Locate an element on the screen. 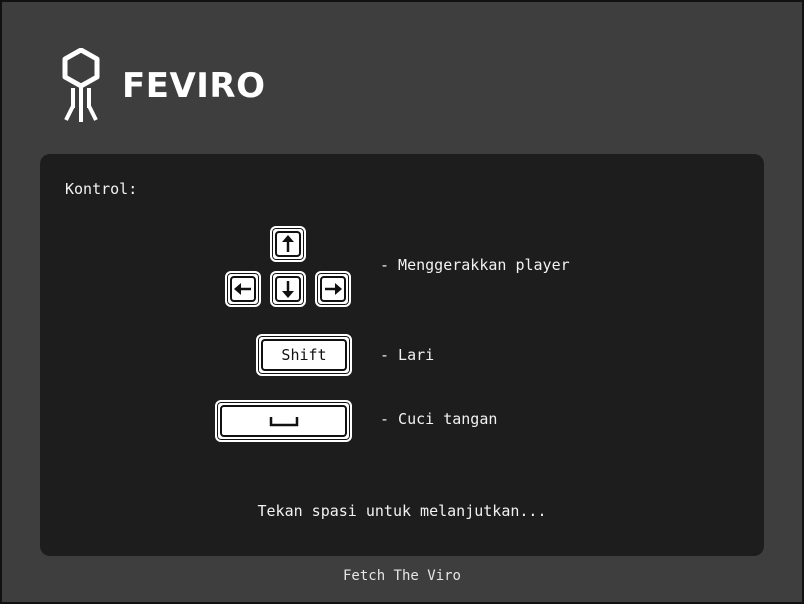  space-bar-icon is located at coordinates (283, 422).